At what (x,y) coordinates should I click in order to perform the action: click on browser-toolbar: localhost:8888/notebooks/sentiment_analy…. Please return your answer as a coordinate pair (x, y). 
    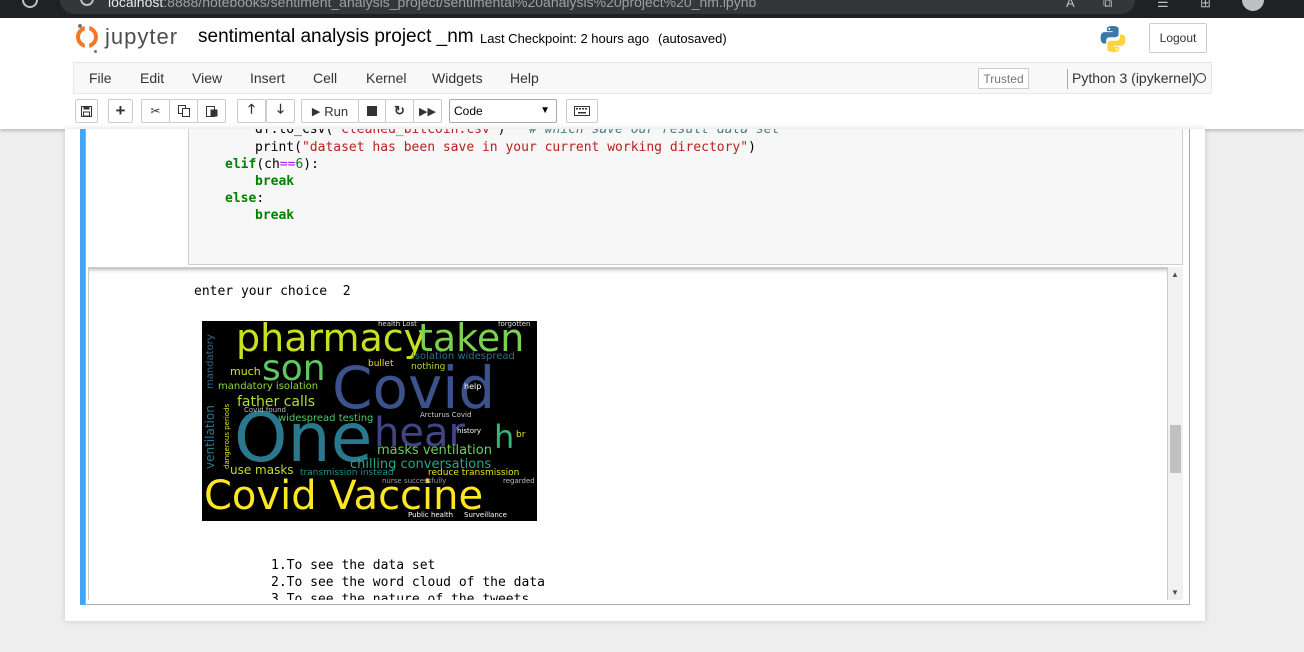
    Looking at the image, I should click on (652, 9).